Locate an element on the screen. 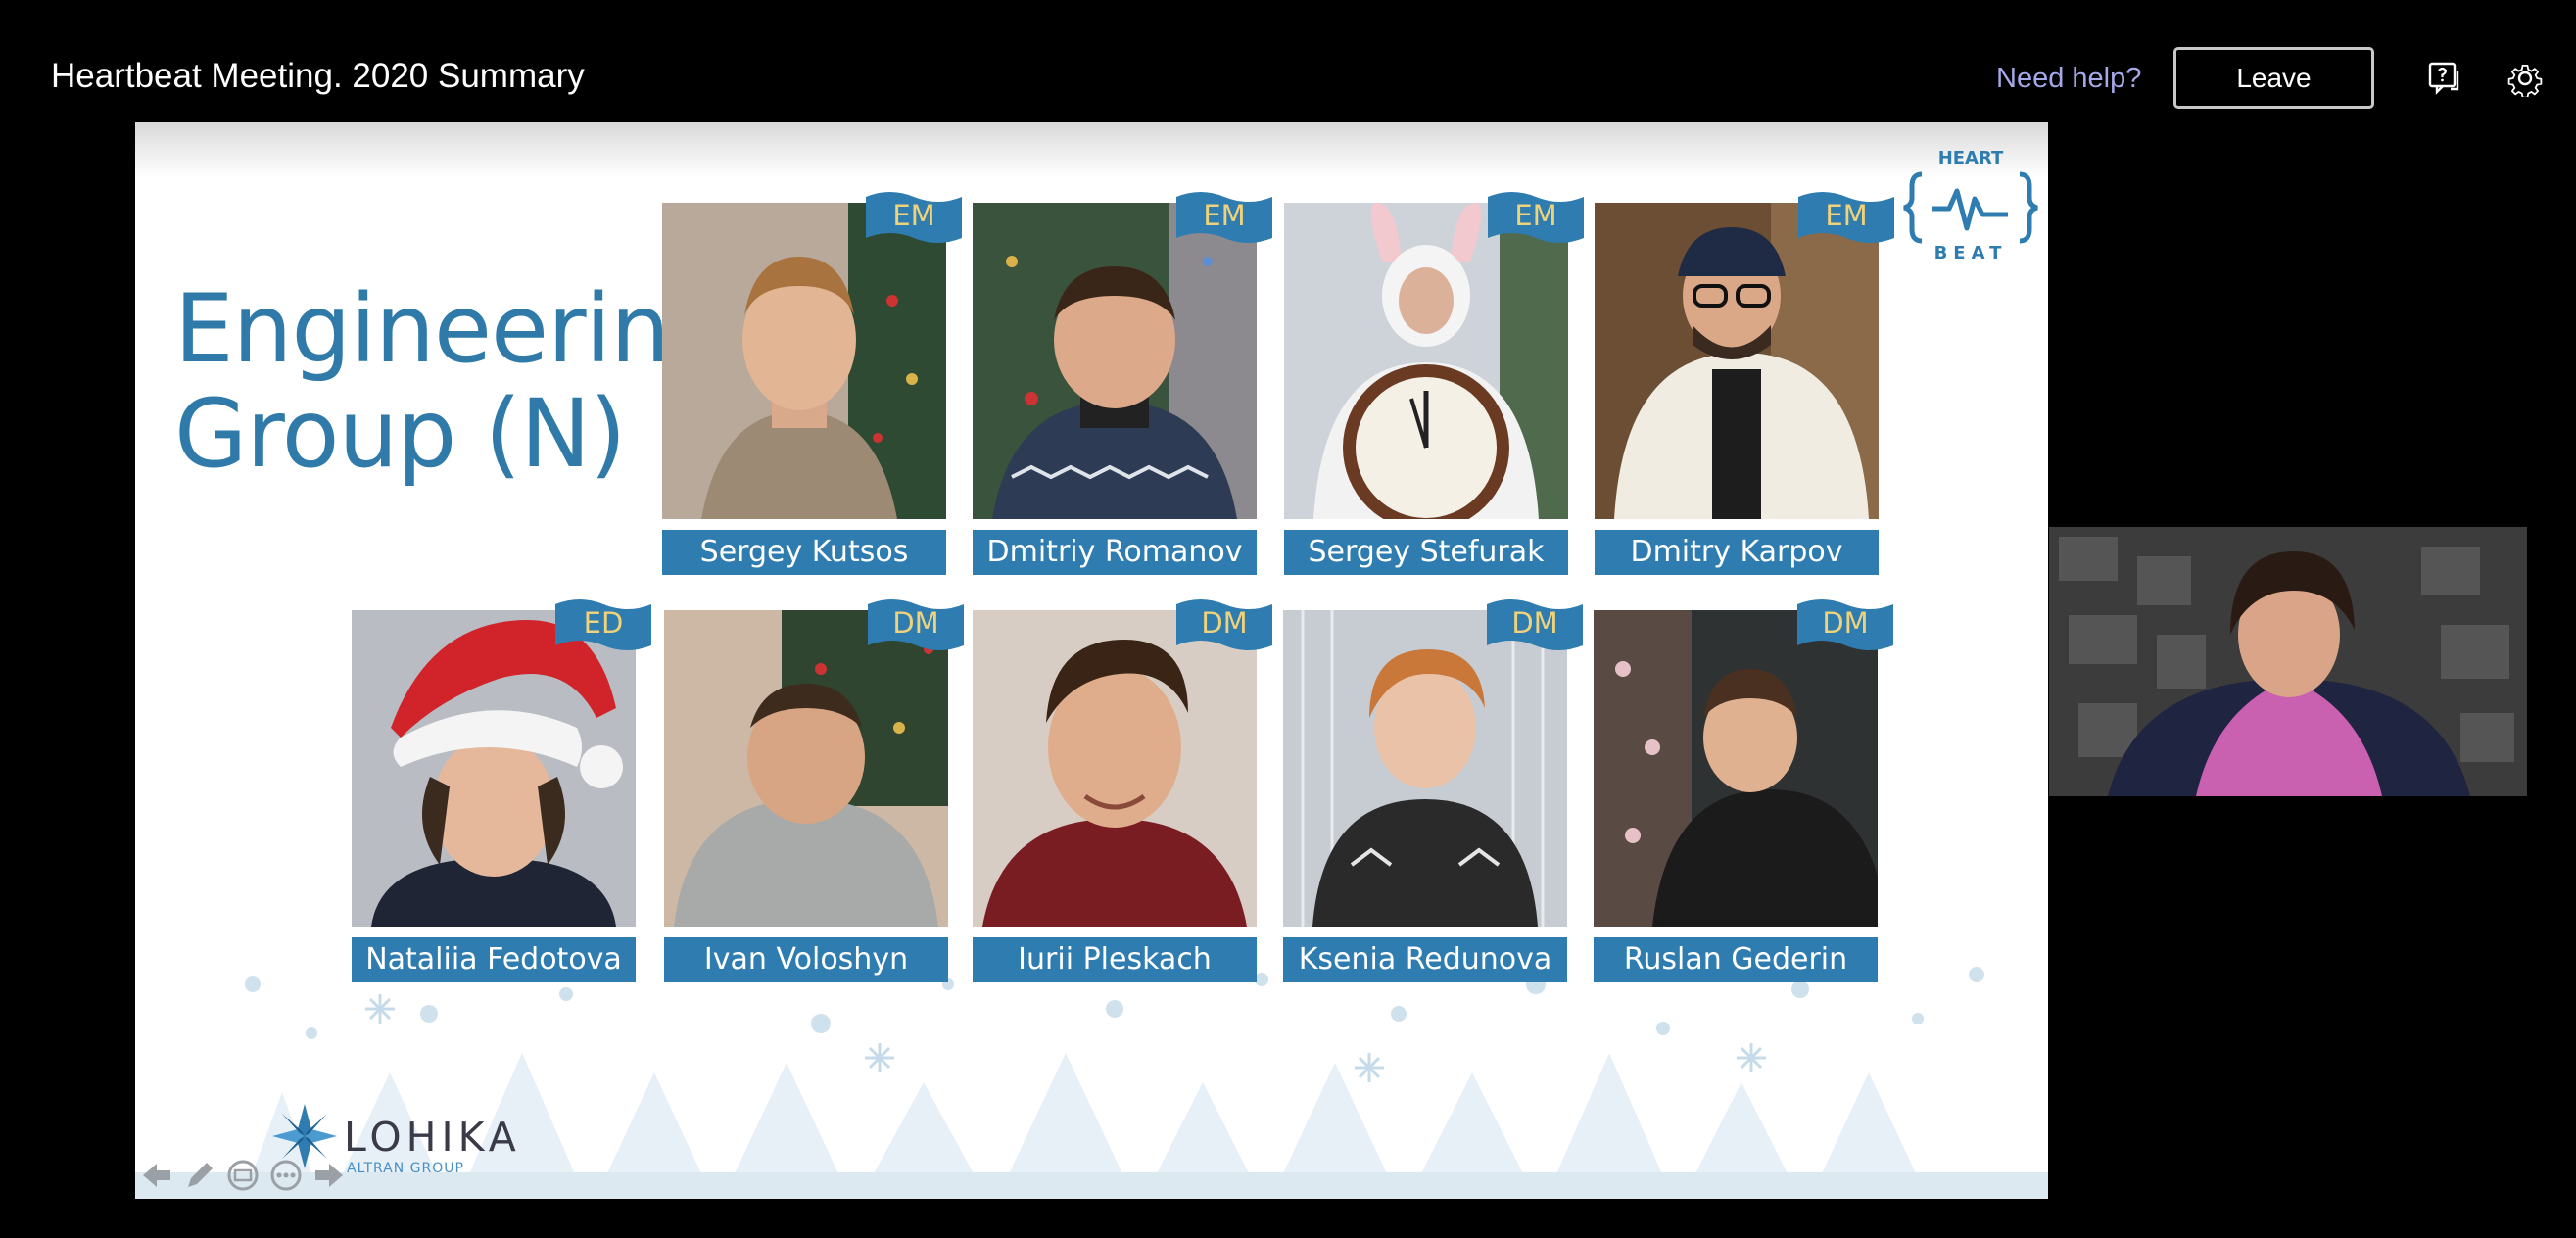  chat-question-icon is located at coordinates (2445, 78).